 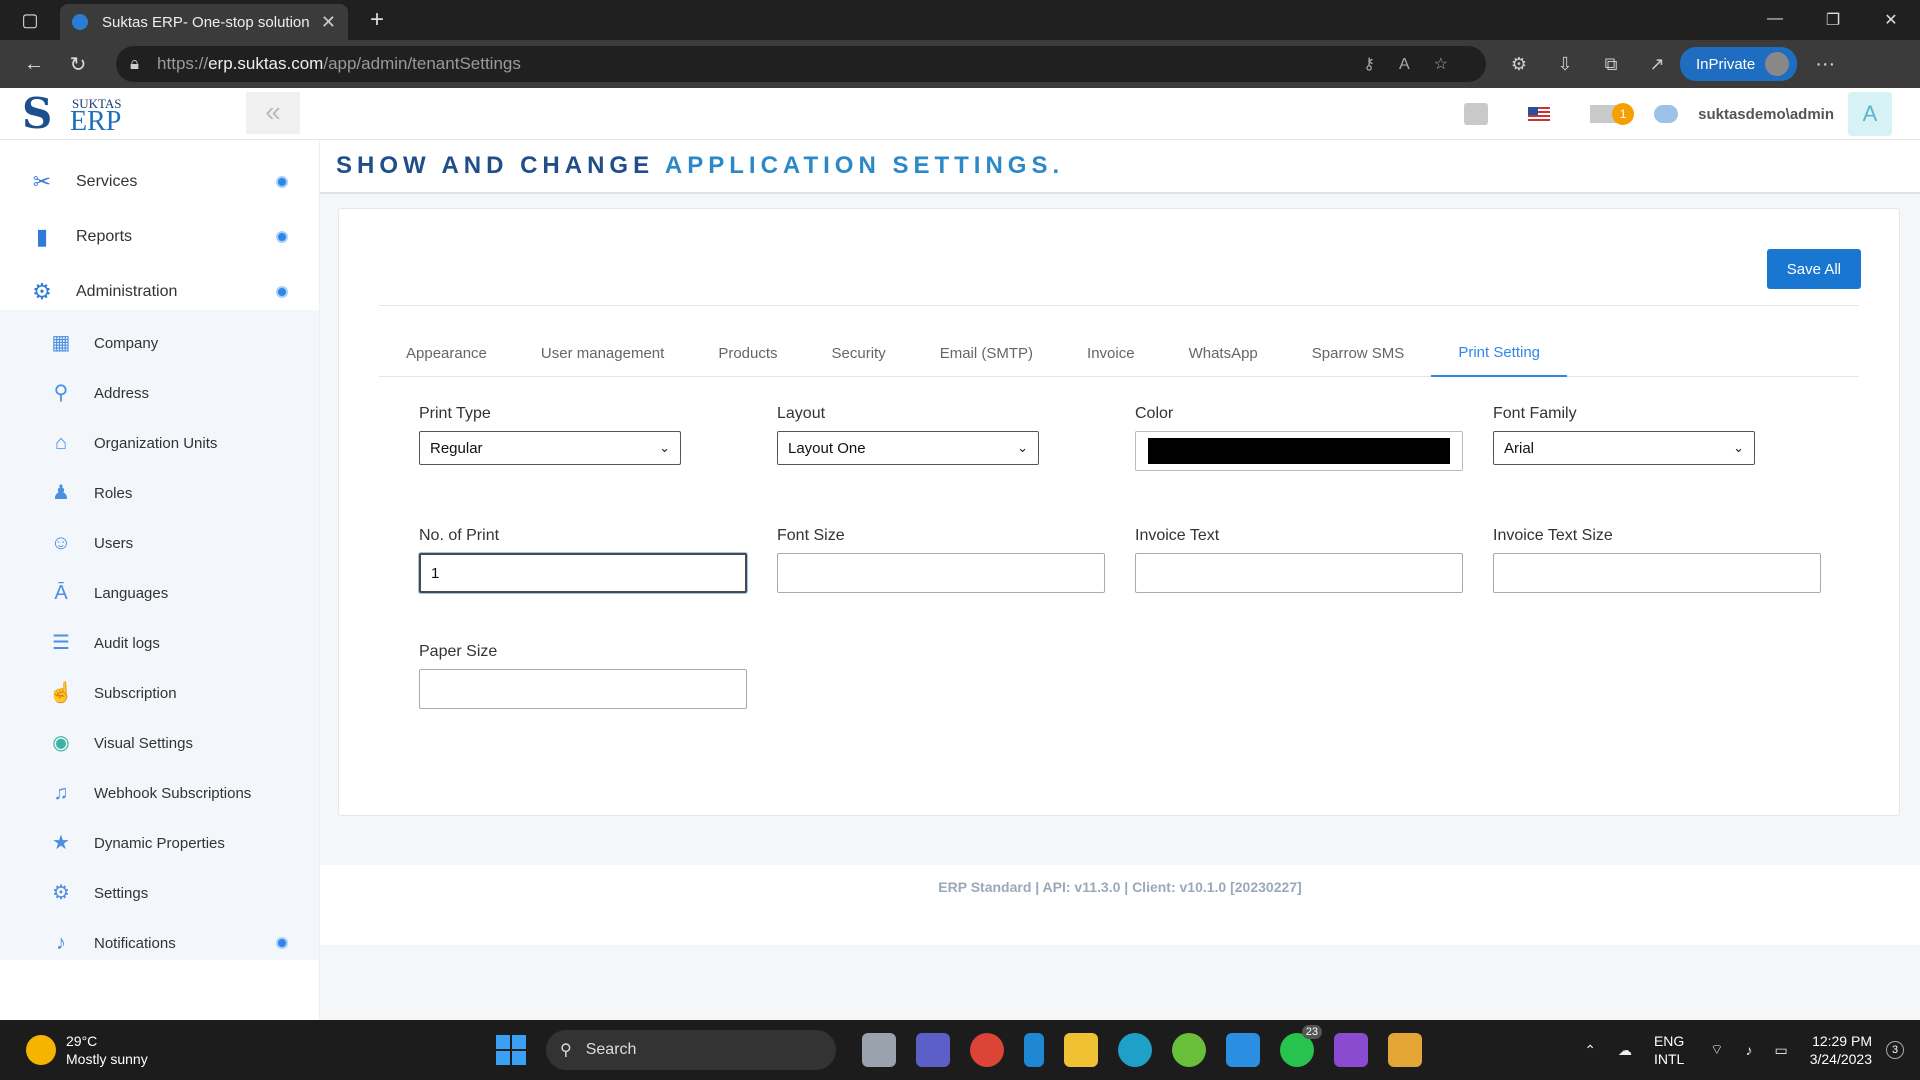 I want to click on restore-icon: ❐, so click(x=1833, y=20).